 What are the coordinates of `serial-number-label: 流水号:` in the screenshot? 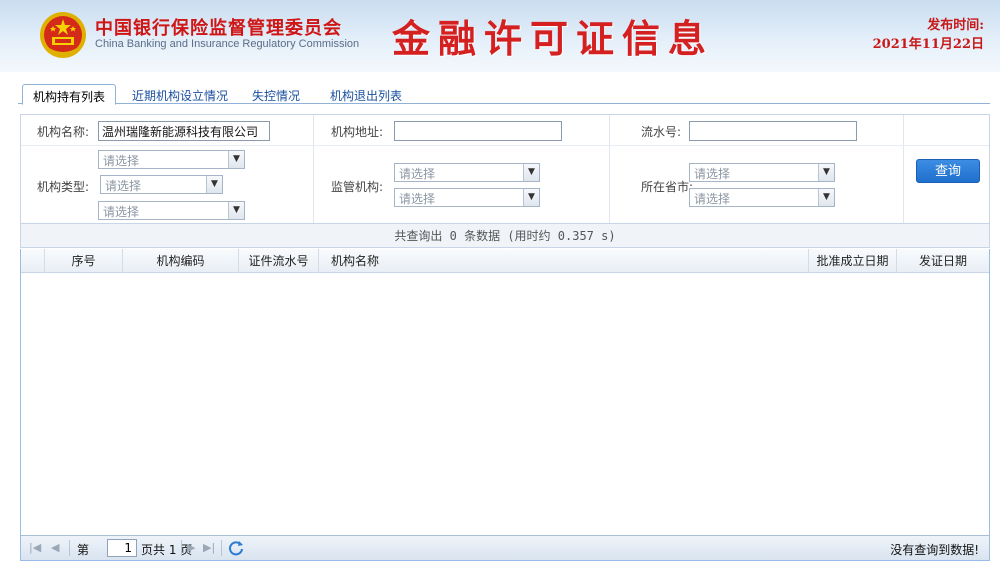 It's located at (661, 132).